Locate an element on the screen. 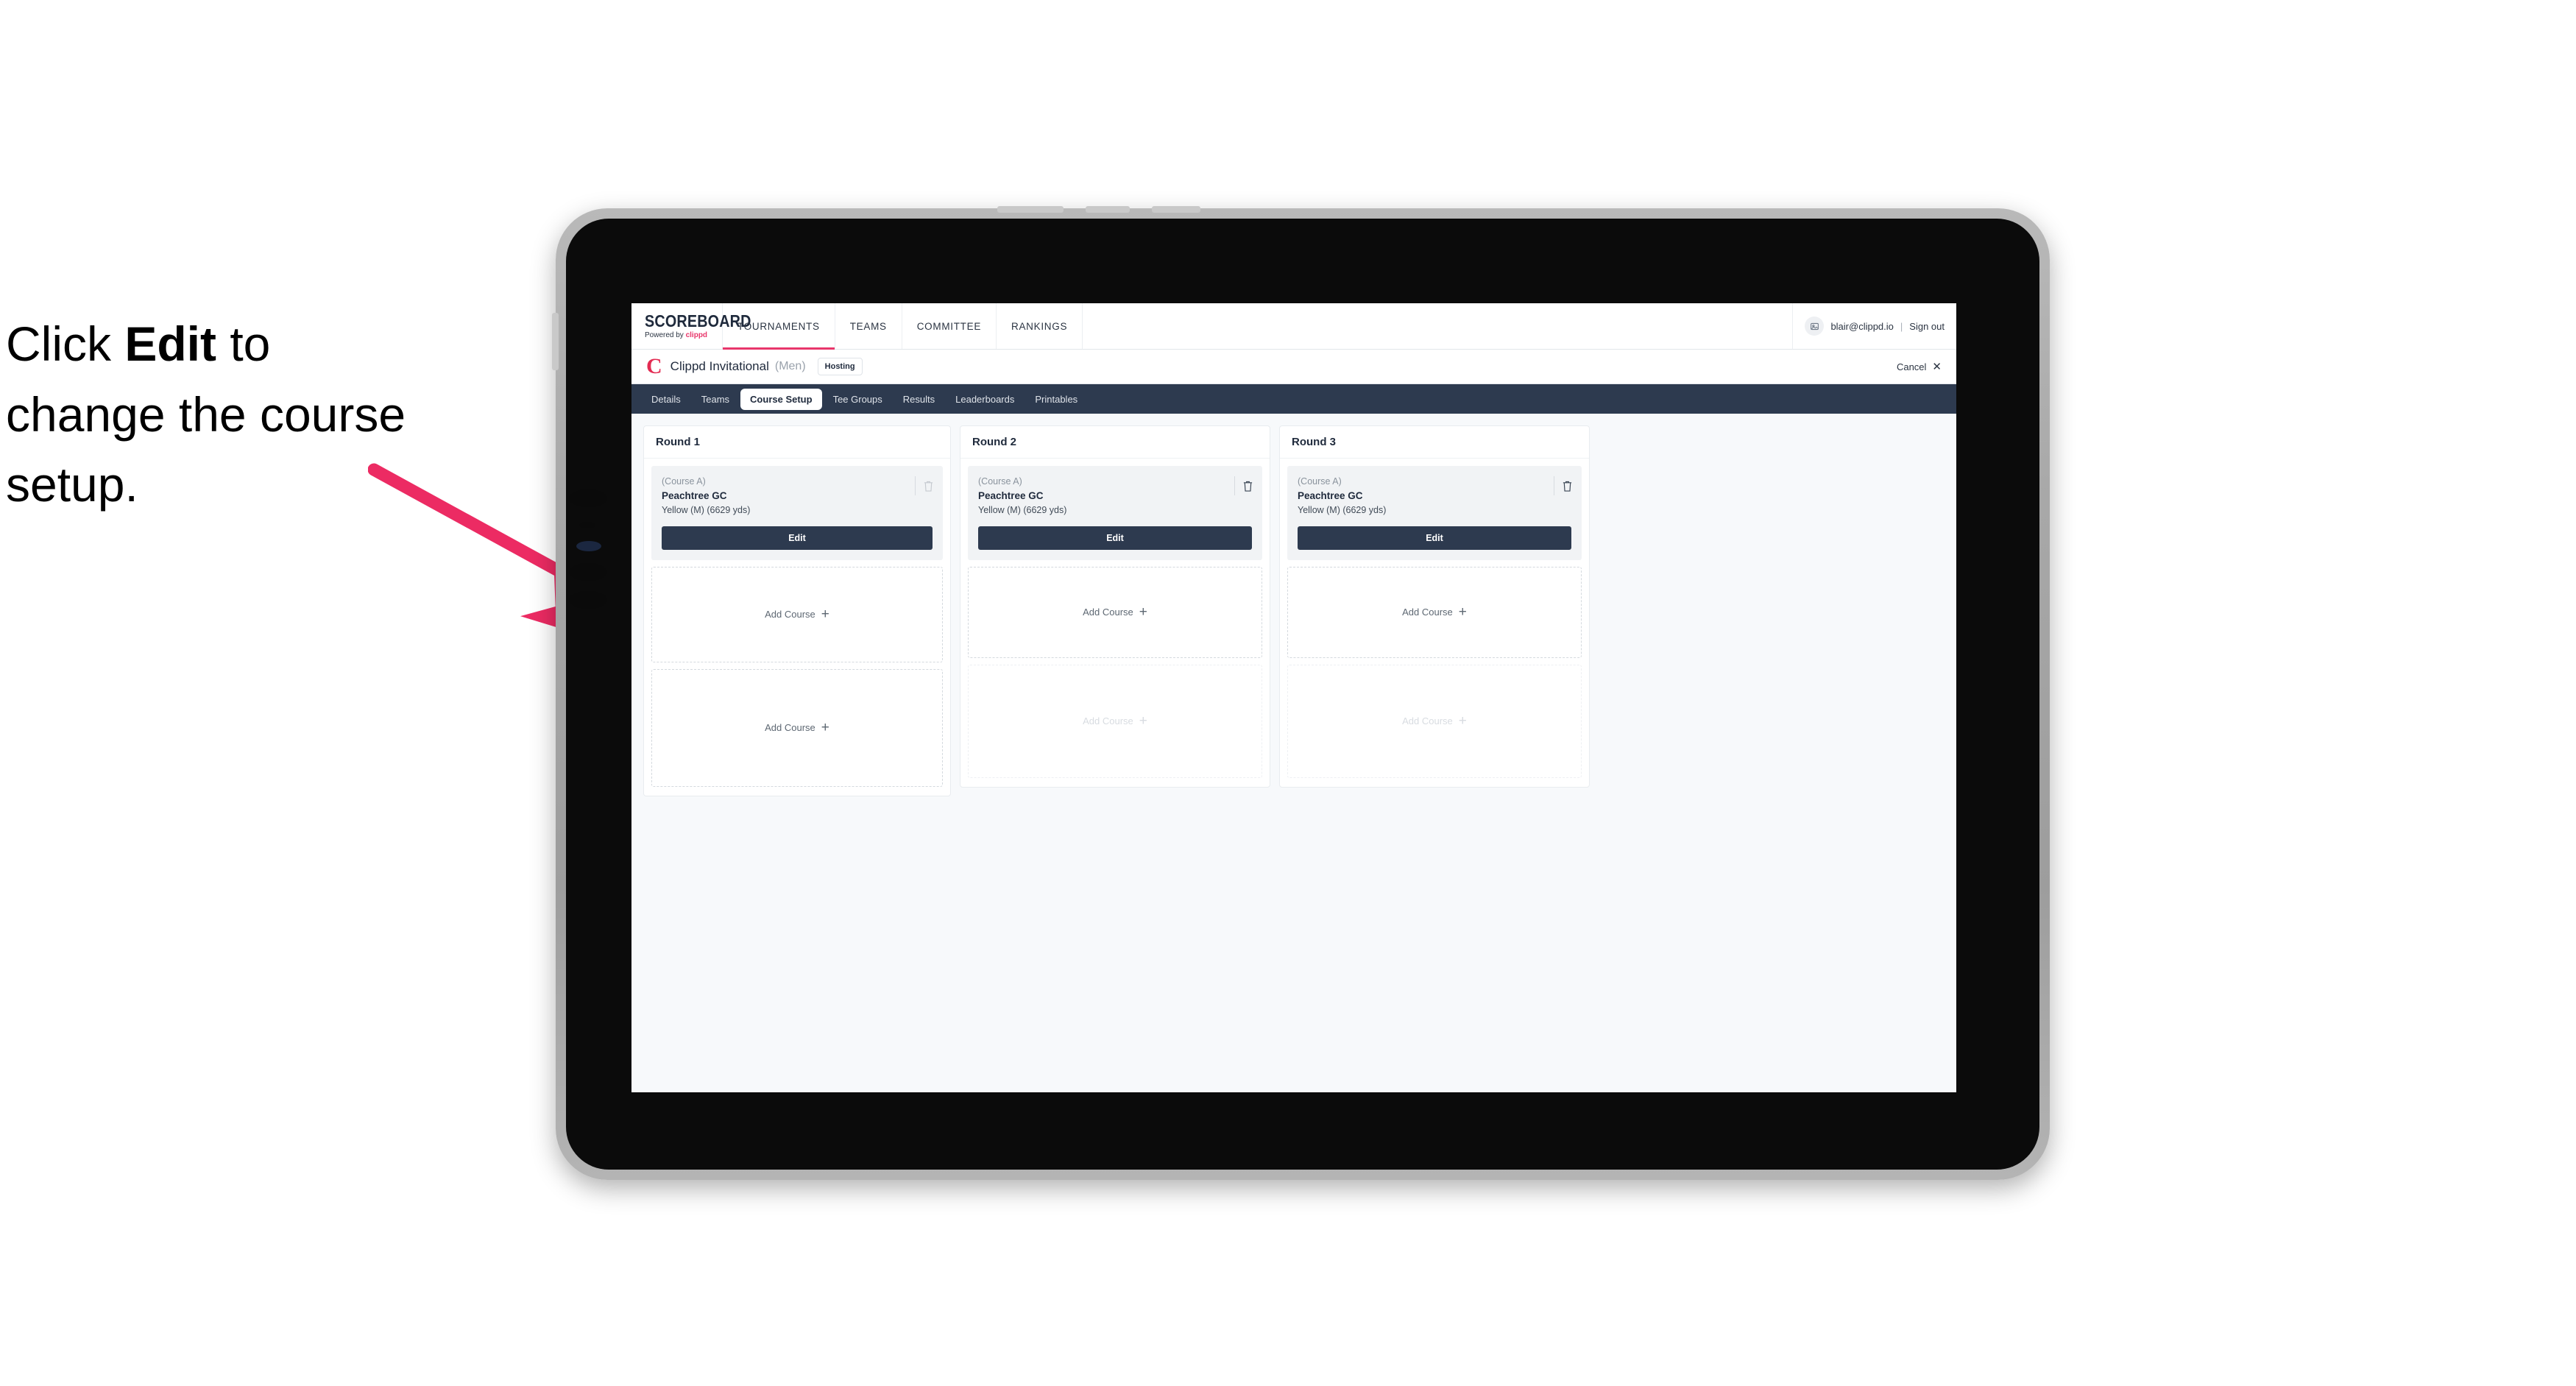 This screenshot has height=1386, width=2576. nav-label: COMMITTEE is located at coordinates (949, 326).